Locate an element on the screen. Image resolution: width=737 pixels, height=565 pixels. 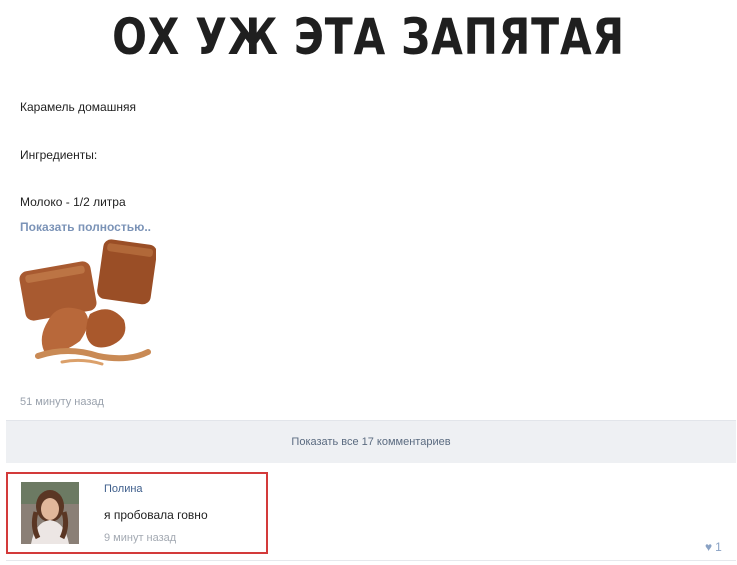
meme-caption: ОХ УЖ ЭТА ЗАПЯТАЯ is located at coordinates (368, 37).